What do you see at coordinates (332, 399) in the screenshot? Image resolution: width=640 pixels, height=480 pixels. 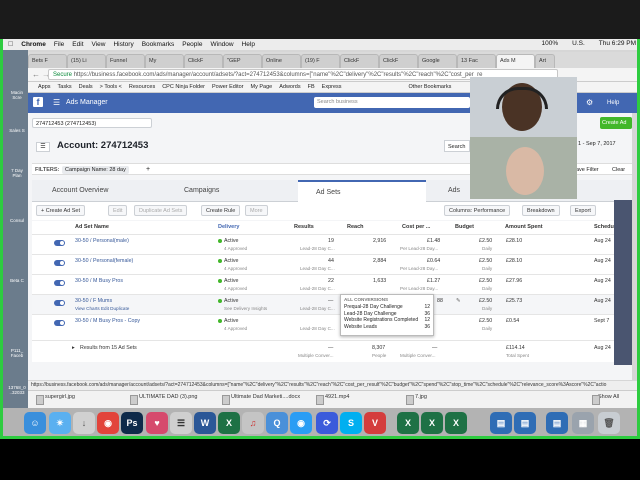 I see `download-item: 4921.mp4` at bounding box center [332, 399].